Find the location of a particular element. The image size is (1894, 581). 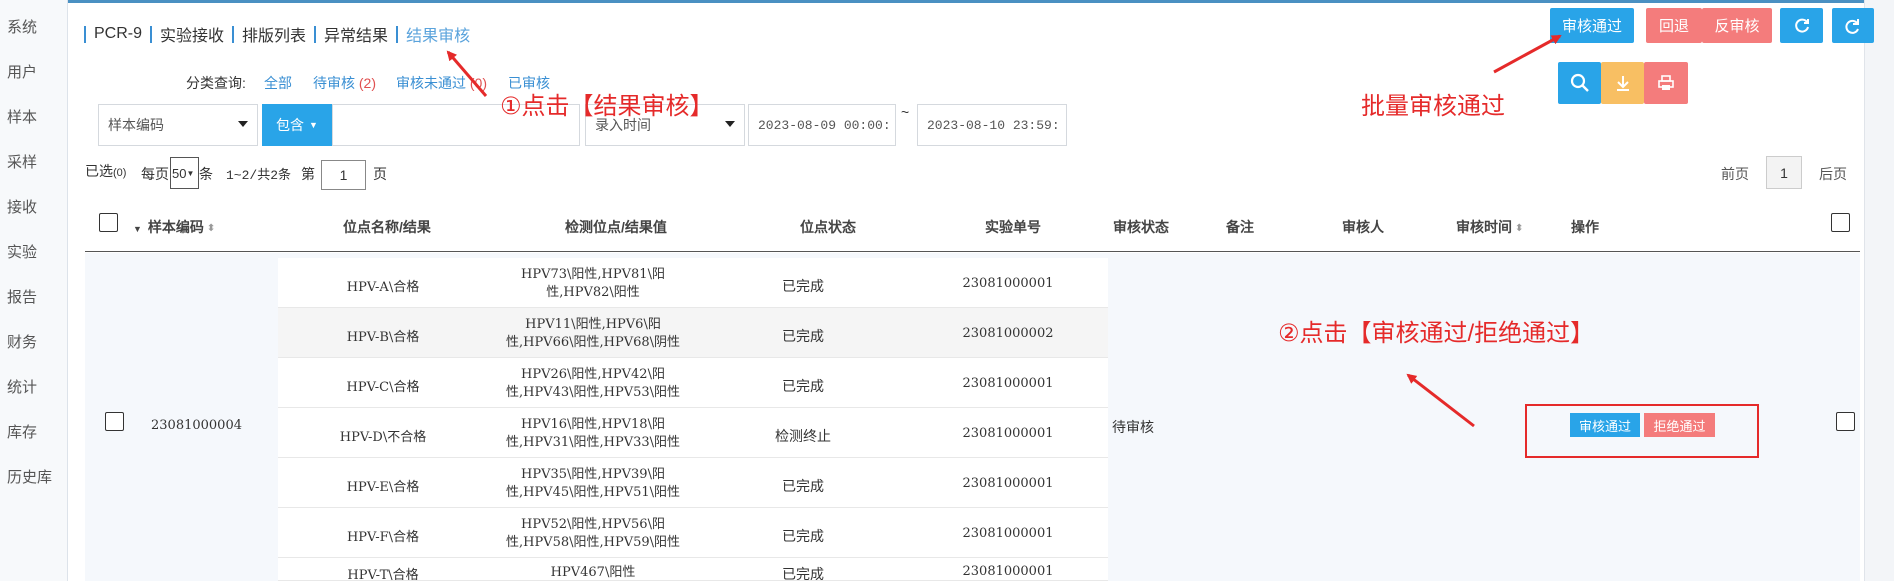

detect-value: HPV73\阳性,HPV81\阳 性,HPV82\阳性 is located at coordinates (593, 284).